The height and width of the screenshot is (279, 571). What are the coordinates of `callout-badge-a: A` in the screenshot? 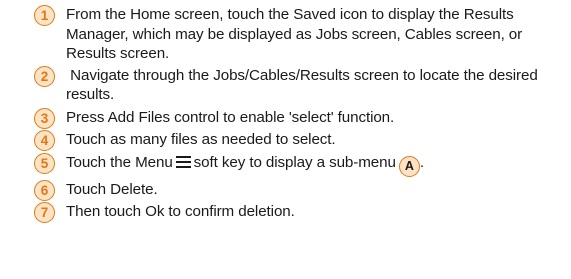 It's located at (409, 166).